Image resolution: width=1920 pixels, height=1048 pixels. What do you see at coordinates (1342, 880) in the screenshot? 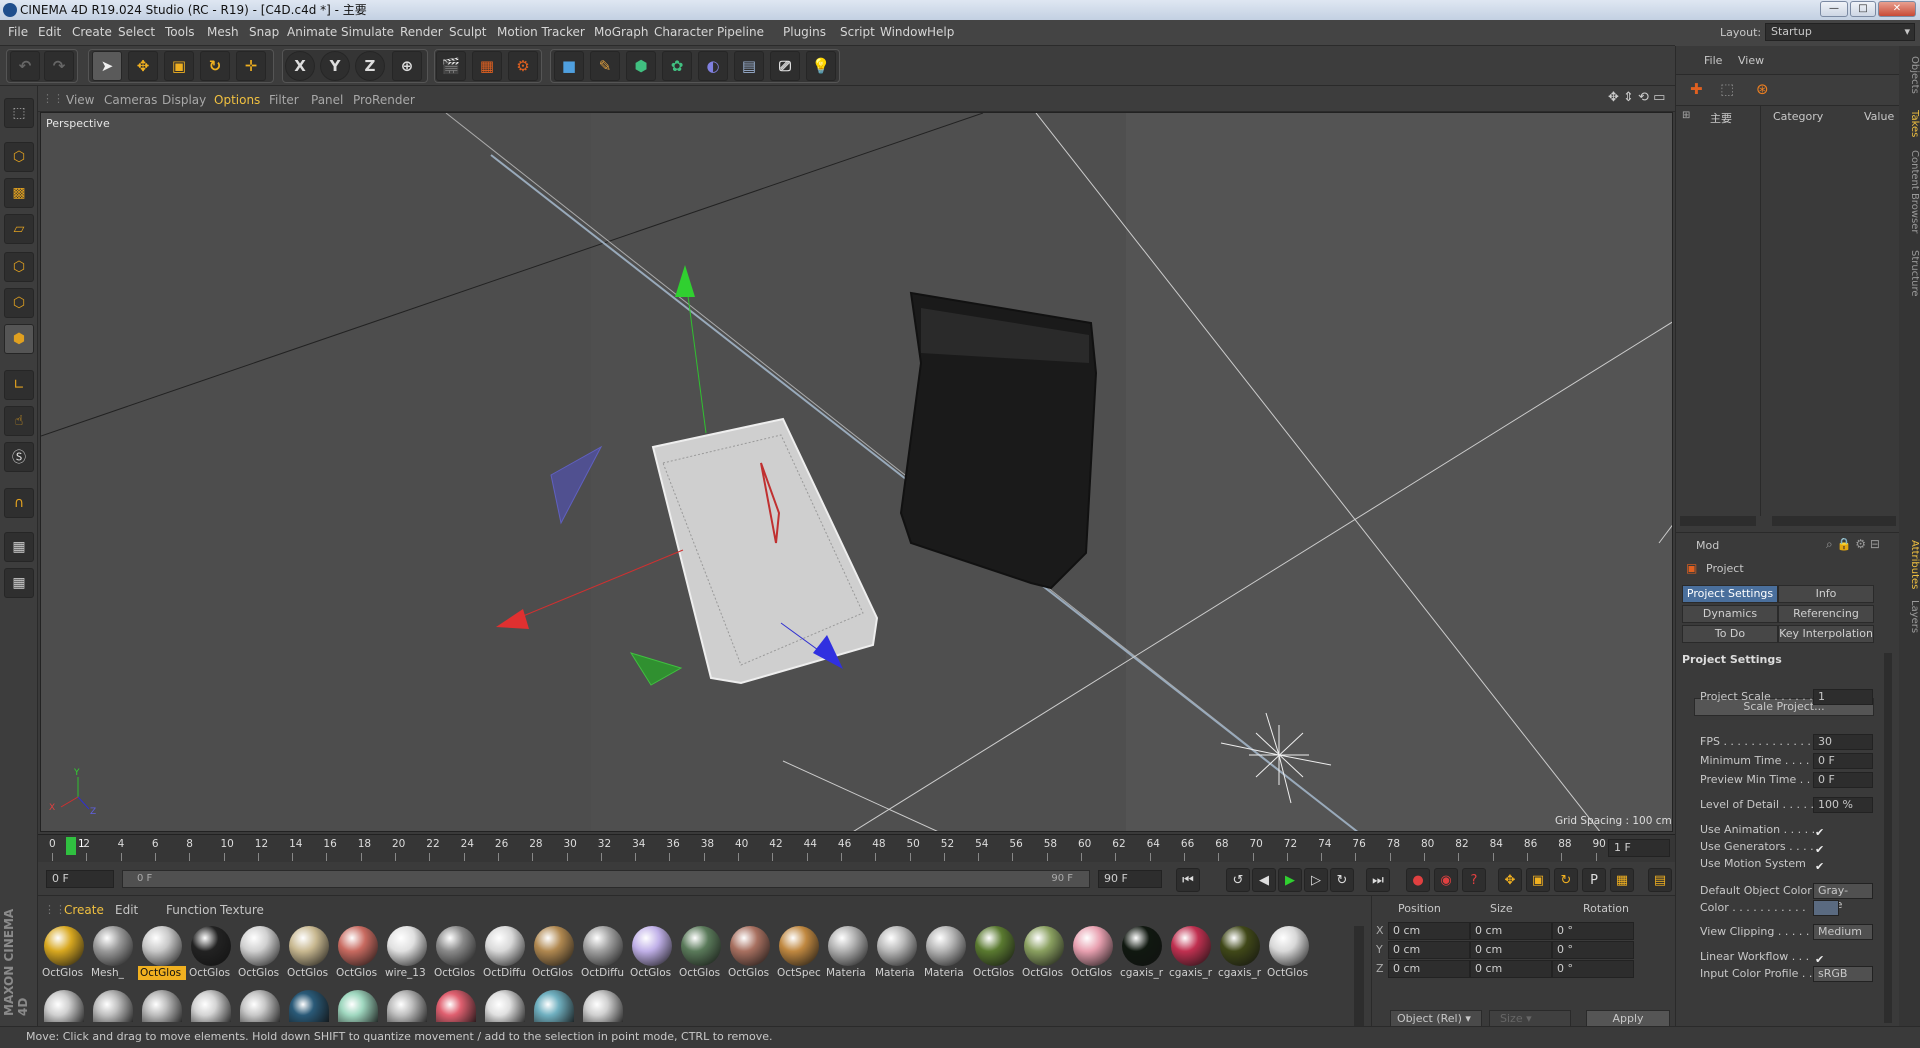
I see `next-key-icon: ↻` at bounding box center [1342, 880].